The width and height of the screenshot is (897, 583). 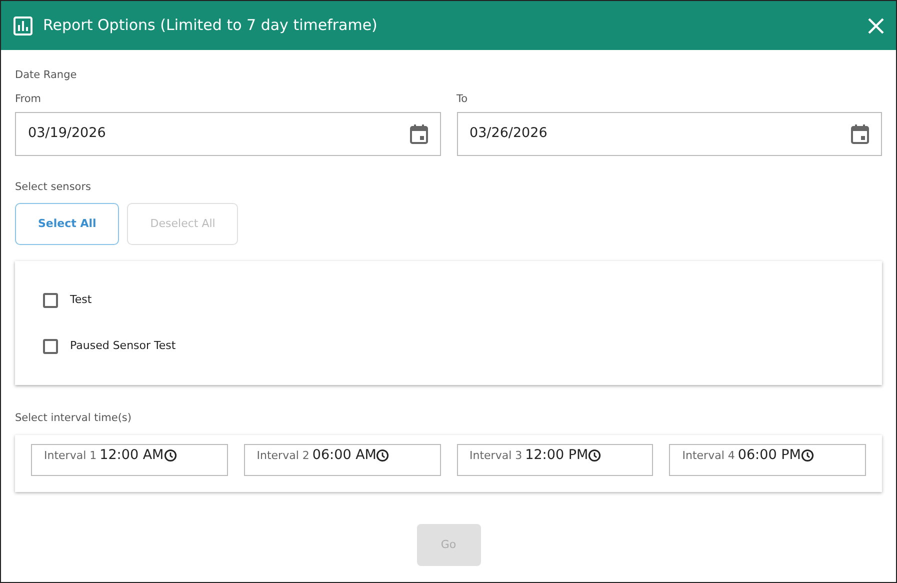 I want to click on time-field: Interval 4 06:00 PM, so click(x=767, y=460).